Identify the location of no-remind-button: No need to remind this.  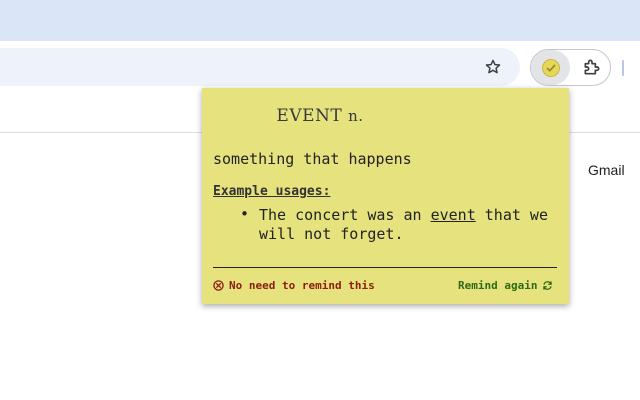
(294, 285).